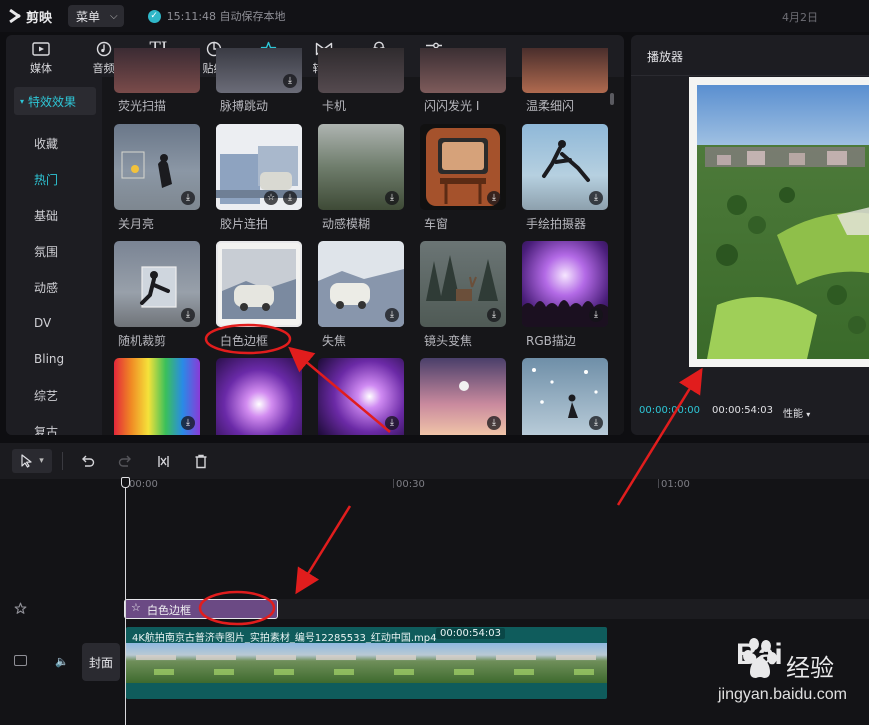  Describe the element at coordinates (259, 70) in the screenshot. I see `effect-tile-pulse: ⤓` at that location.